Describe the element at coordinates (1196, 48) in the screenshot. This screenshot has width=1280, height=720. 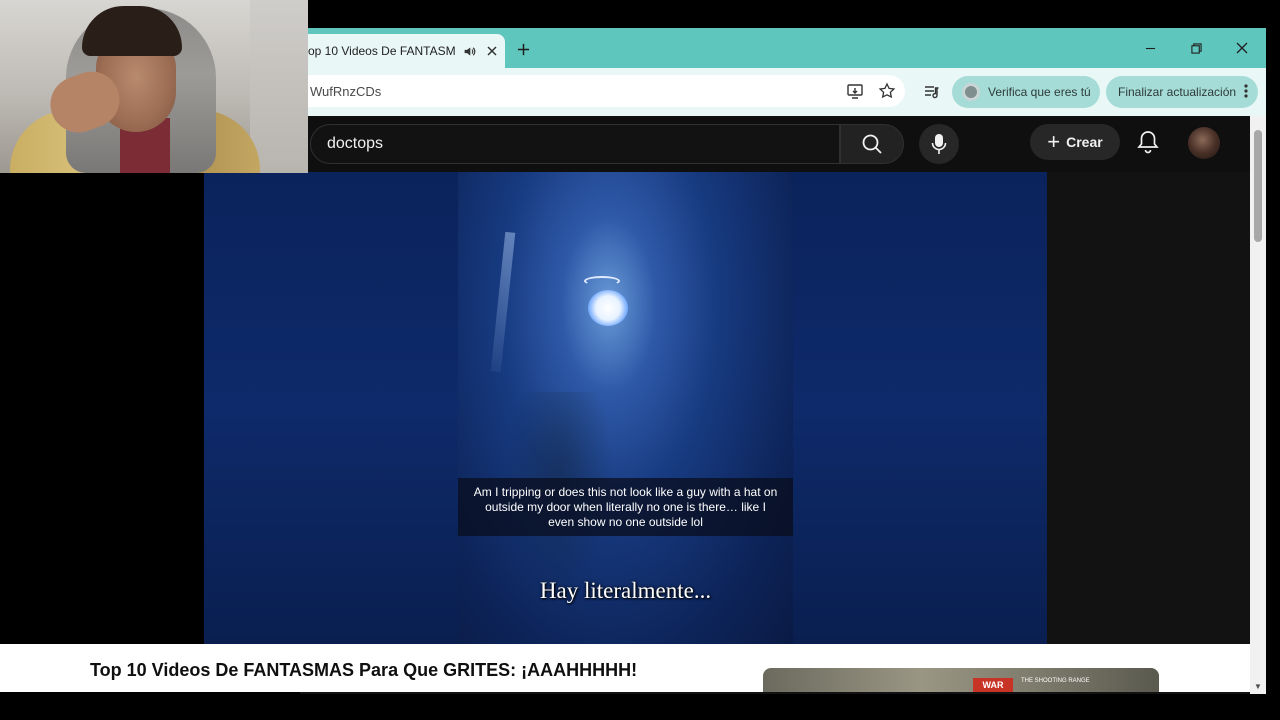
I see `restore-icon` at that location.